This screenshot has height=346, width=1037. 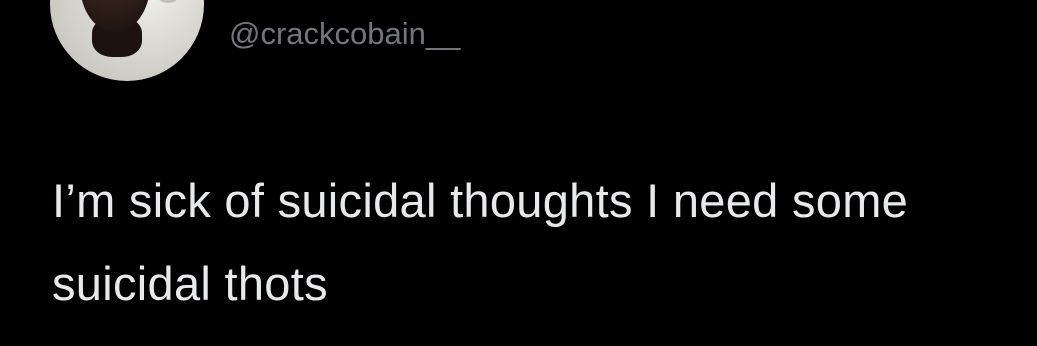 I want to click on avatar, so click(x=127, y=40).